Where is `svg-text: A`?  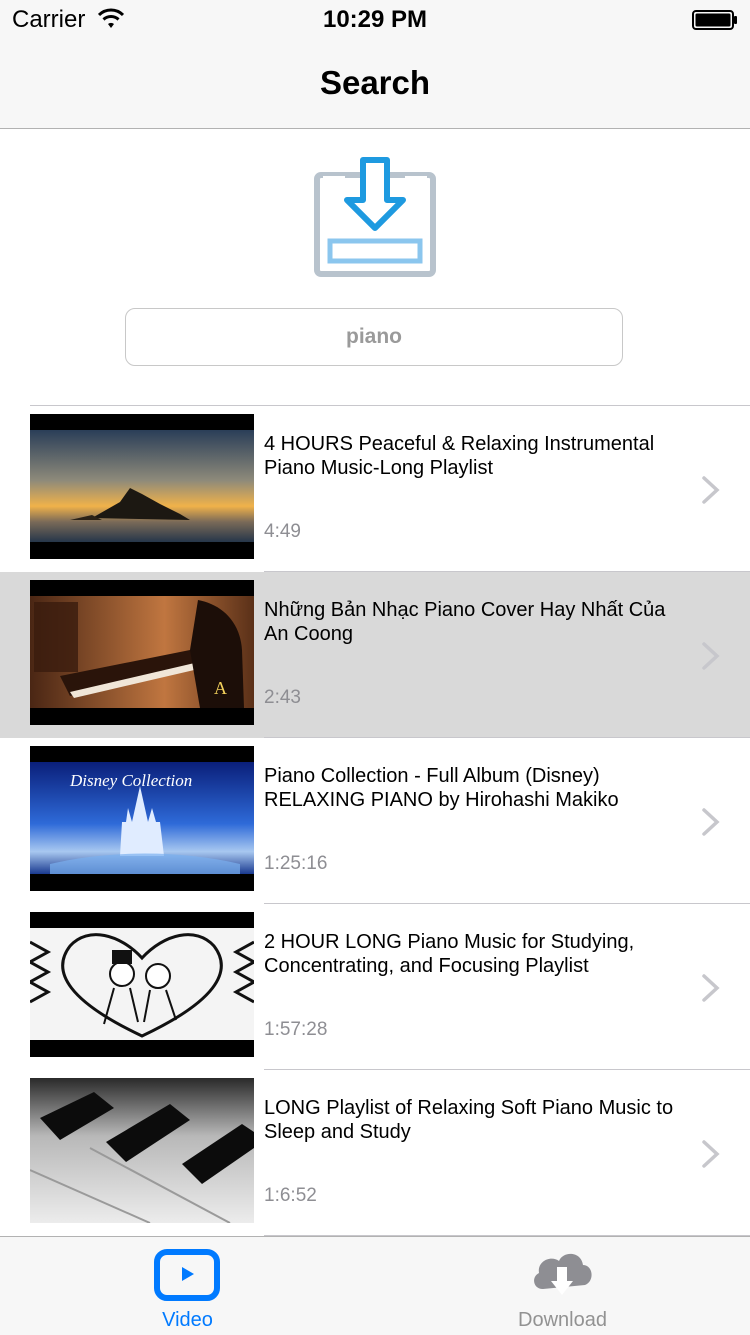
svg-text: A is located at coordinates (220, 688).